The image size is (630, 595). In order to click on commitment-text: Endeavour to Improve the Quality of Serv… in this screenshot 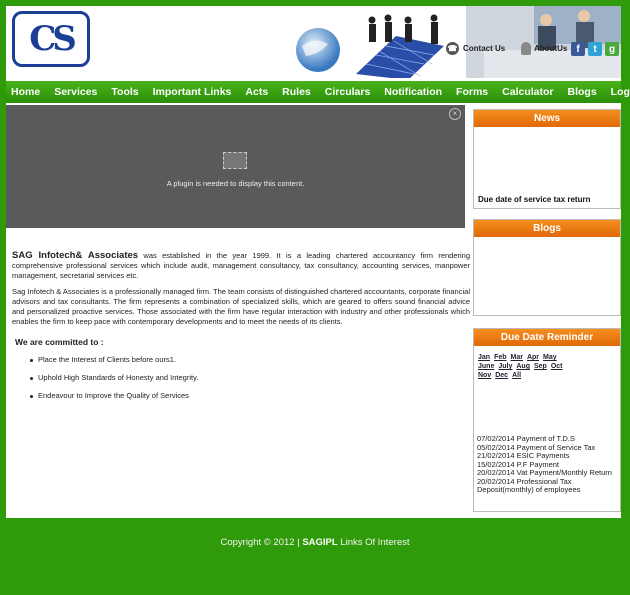, I will do `click(113, 395)`.